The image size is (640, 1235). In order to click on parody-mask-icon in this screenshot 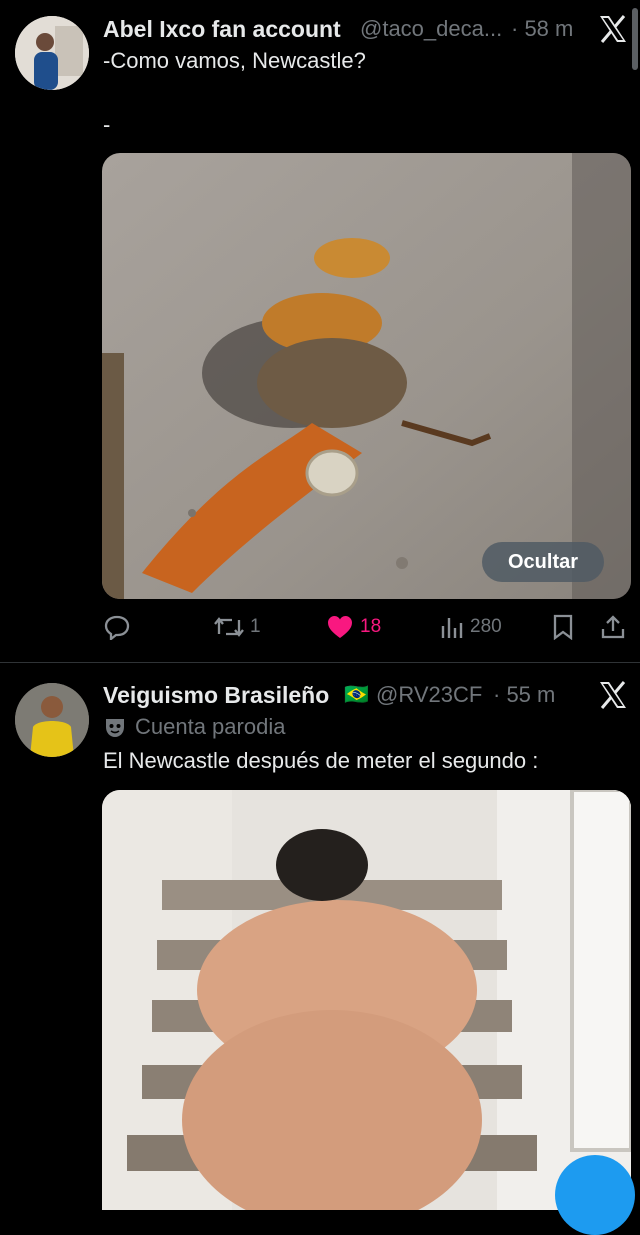, I will do `click(115, 730)`.